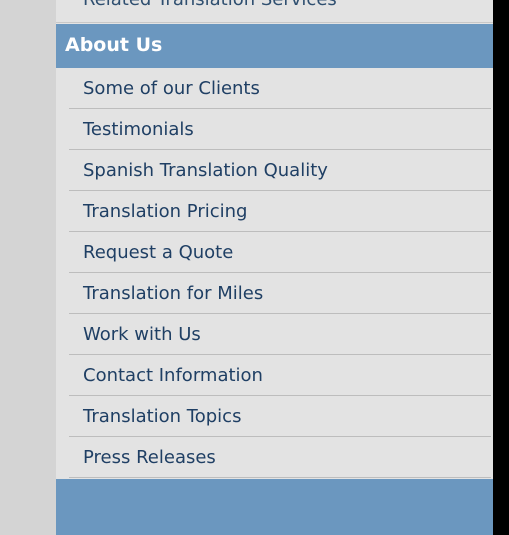 The height and width of the screenshot is (535, 509). Describe the element at coordinates (280, 376) in the screenshot. I see `menu-item-contact-information: Contact Information` at that location.